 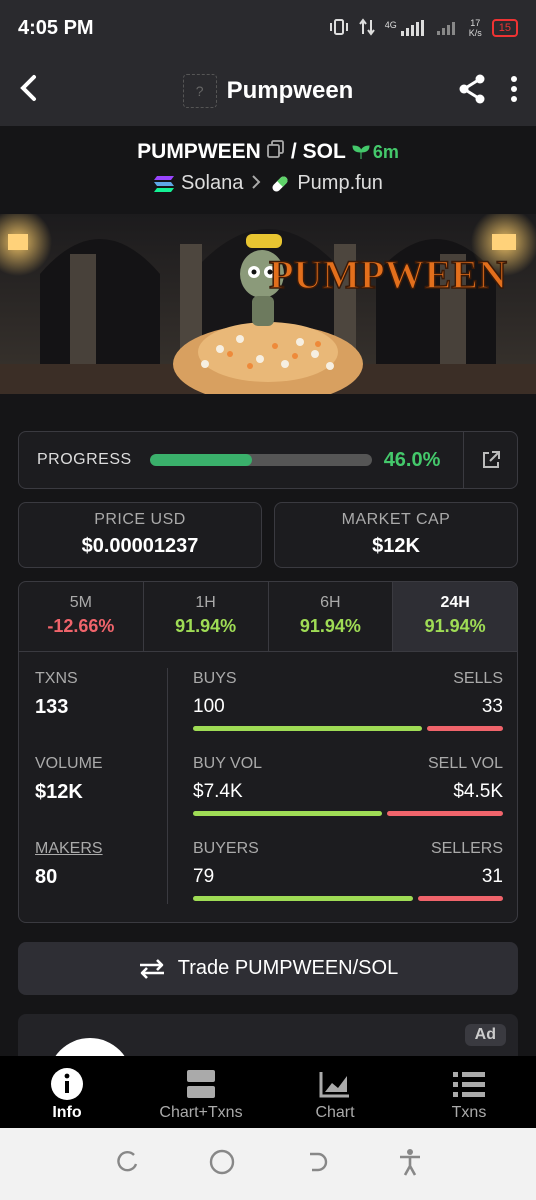 I want to click on buy-vol-label: BUY VOL, so click(x=228, y=763).